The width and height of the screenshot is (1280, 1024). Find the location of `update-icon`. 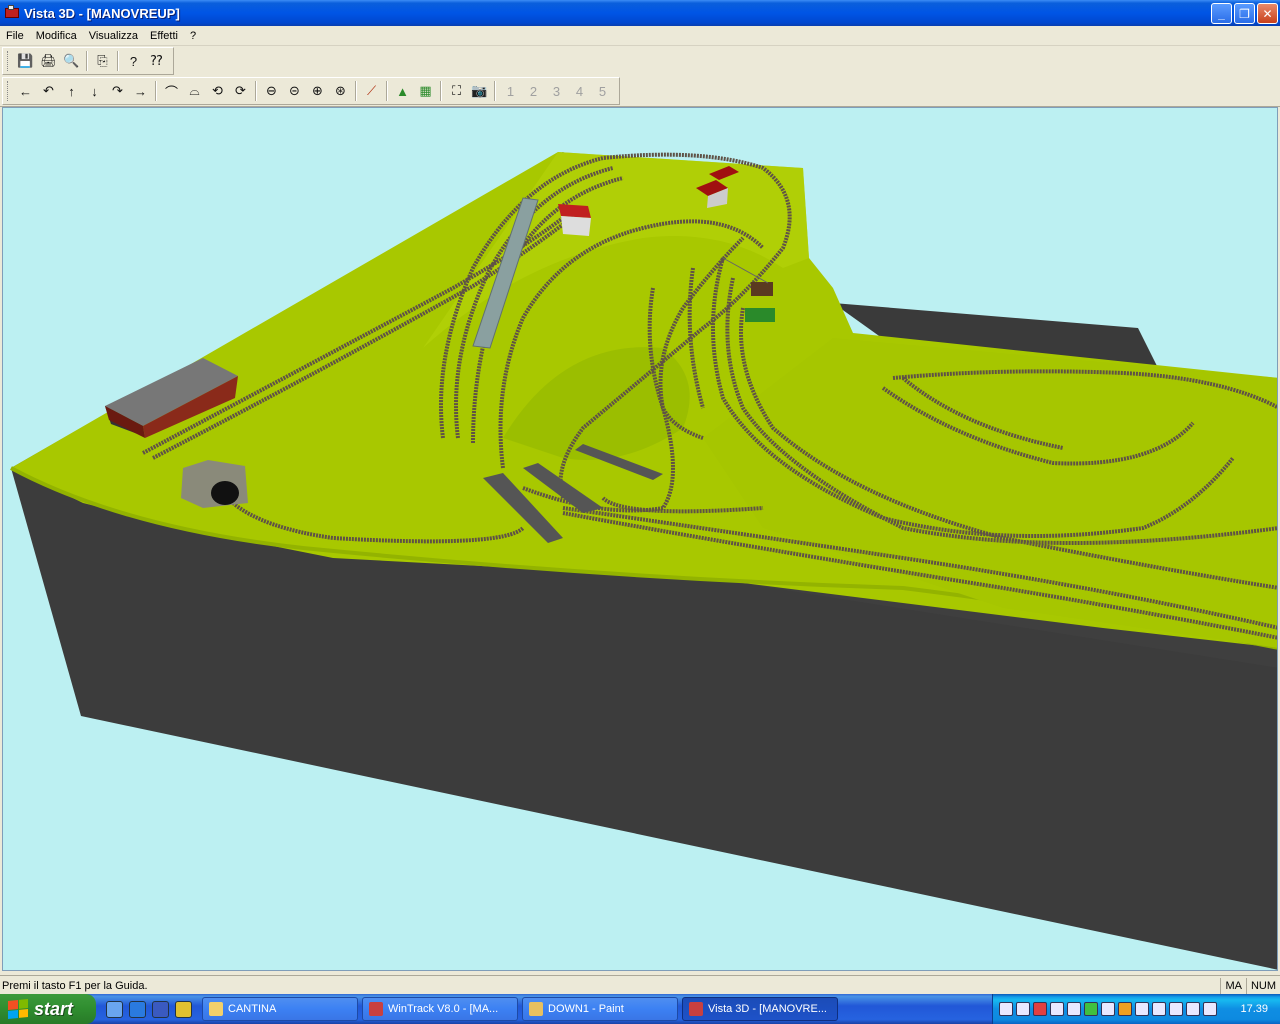

update-icon is located at coordinates (1108, 1009).